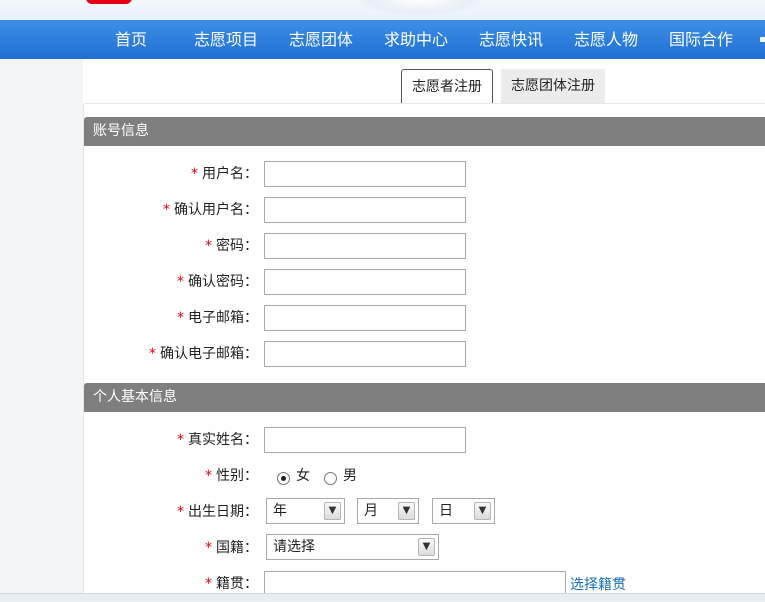 This screenshot has width=765, height=602. Describe the element at coordinates (231, 246) in the screenshot. I see `password-label: * 密码：` at that location.